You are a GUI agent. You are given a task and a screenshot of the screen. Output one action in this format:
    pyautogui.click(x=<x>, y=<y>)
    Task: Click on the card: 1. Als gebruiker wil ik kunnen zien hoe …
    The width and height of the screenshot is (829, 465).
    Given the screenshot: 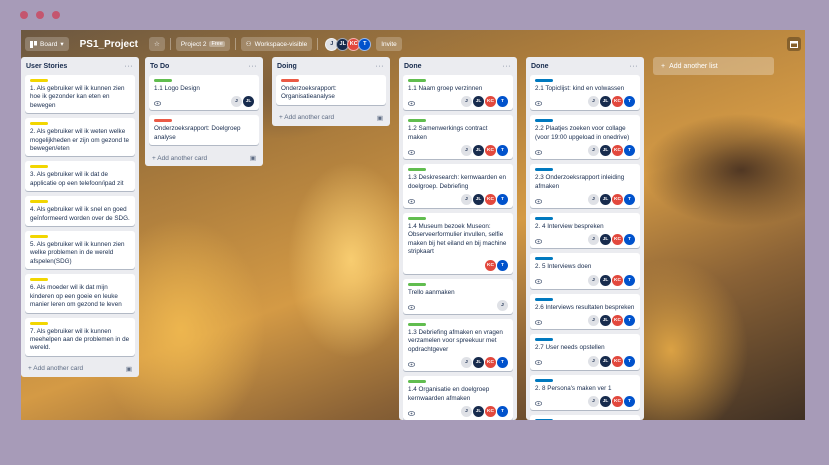 What is the action you would take?
    pyautogui.click(x=80, y=94)
    